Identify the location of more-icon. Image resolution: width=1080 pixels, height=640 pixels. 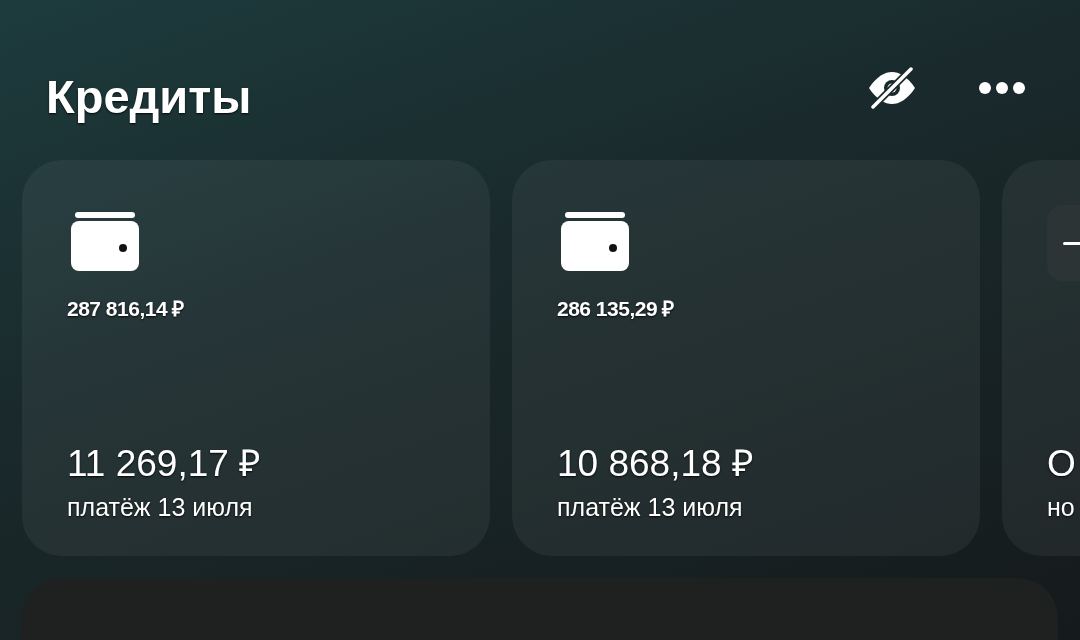
(1002, 88).